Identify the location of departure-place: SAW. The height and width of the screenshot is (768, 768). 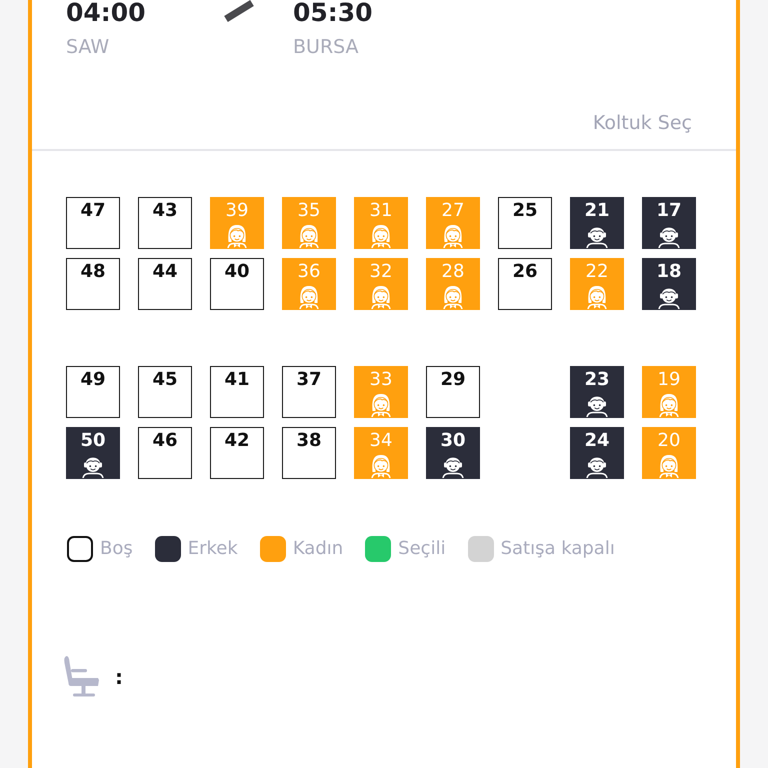
(88, 47).